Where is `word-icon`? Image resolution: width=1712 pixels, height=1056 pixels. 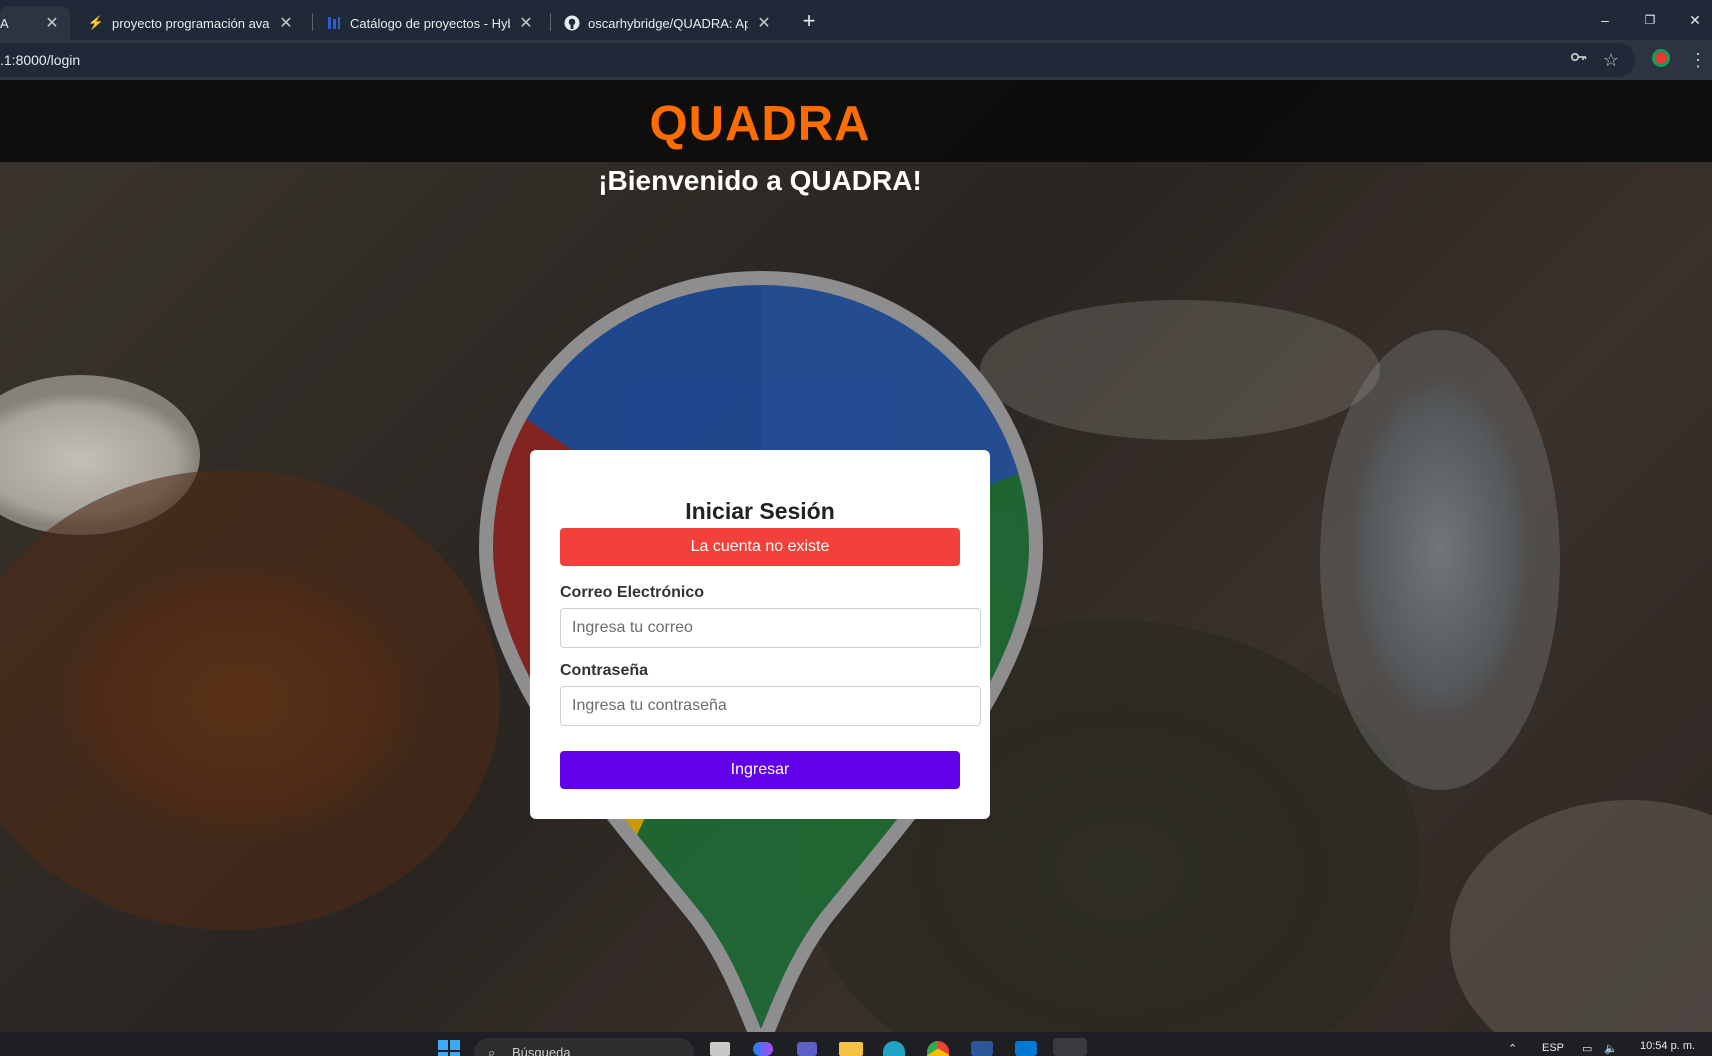
word-icon is located at coordinates (982, 1048).